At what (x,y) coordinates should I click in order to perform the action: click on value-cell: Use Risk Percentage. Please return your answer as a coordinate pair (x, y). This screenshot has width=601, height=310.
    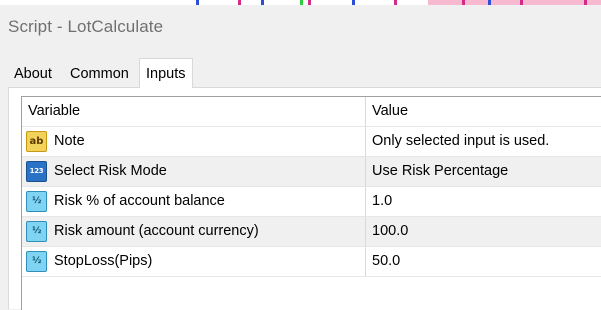
    Looking at the image, I should click on (440, 171).